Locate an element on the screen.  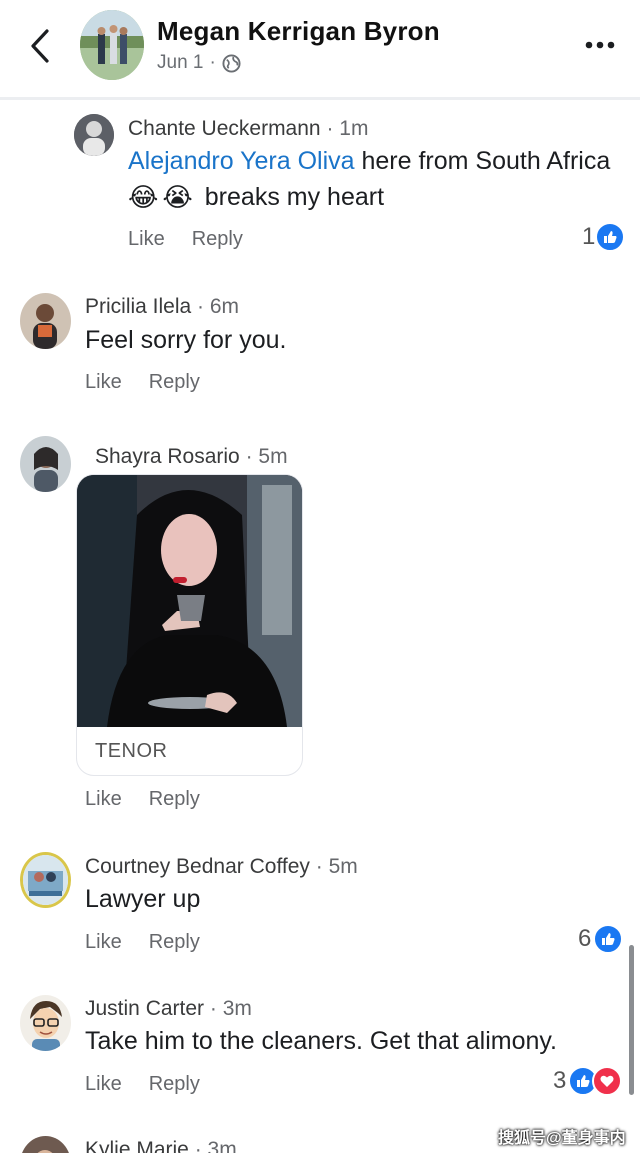
comment-time: · 1m is located at coordinates (347, 128).